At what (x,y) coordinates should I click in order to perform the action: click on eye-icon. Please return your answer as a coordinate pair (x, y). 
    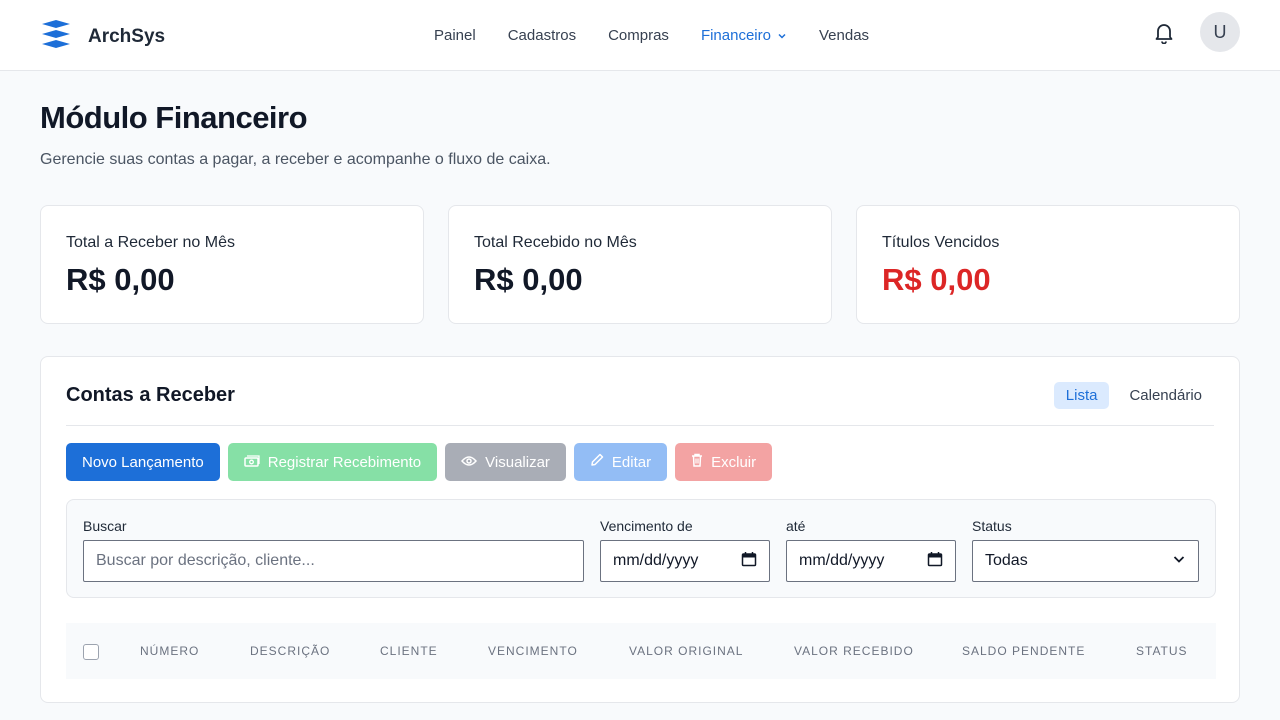
    Looking at the image, I should click on (473, 462).